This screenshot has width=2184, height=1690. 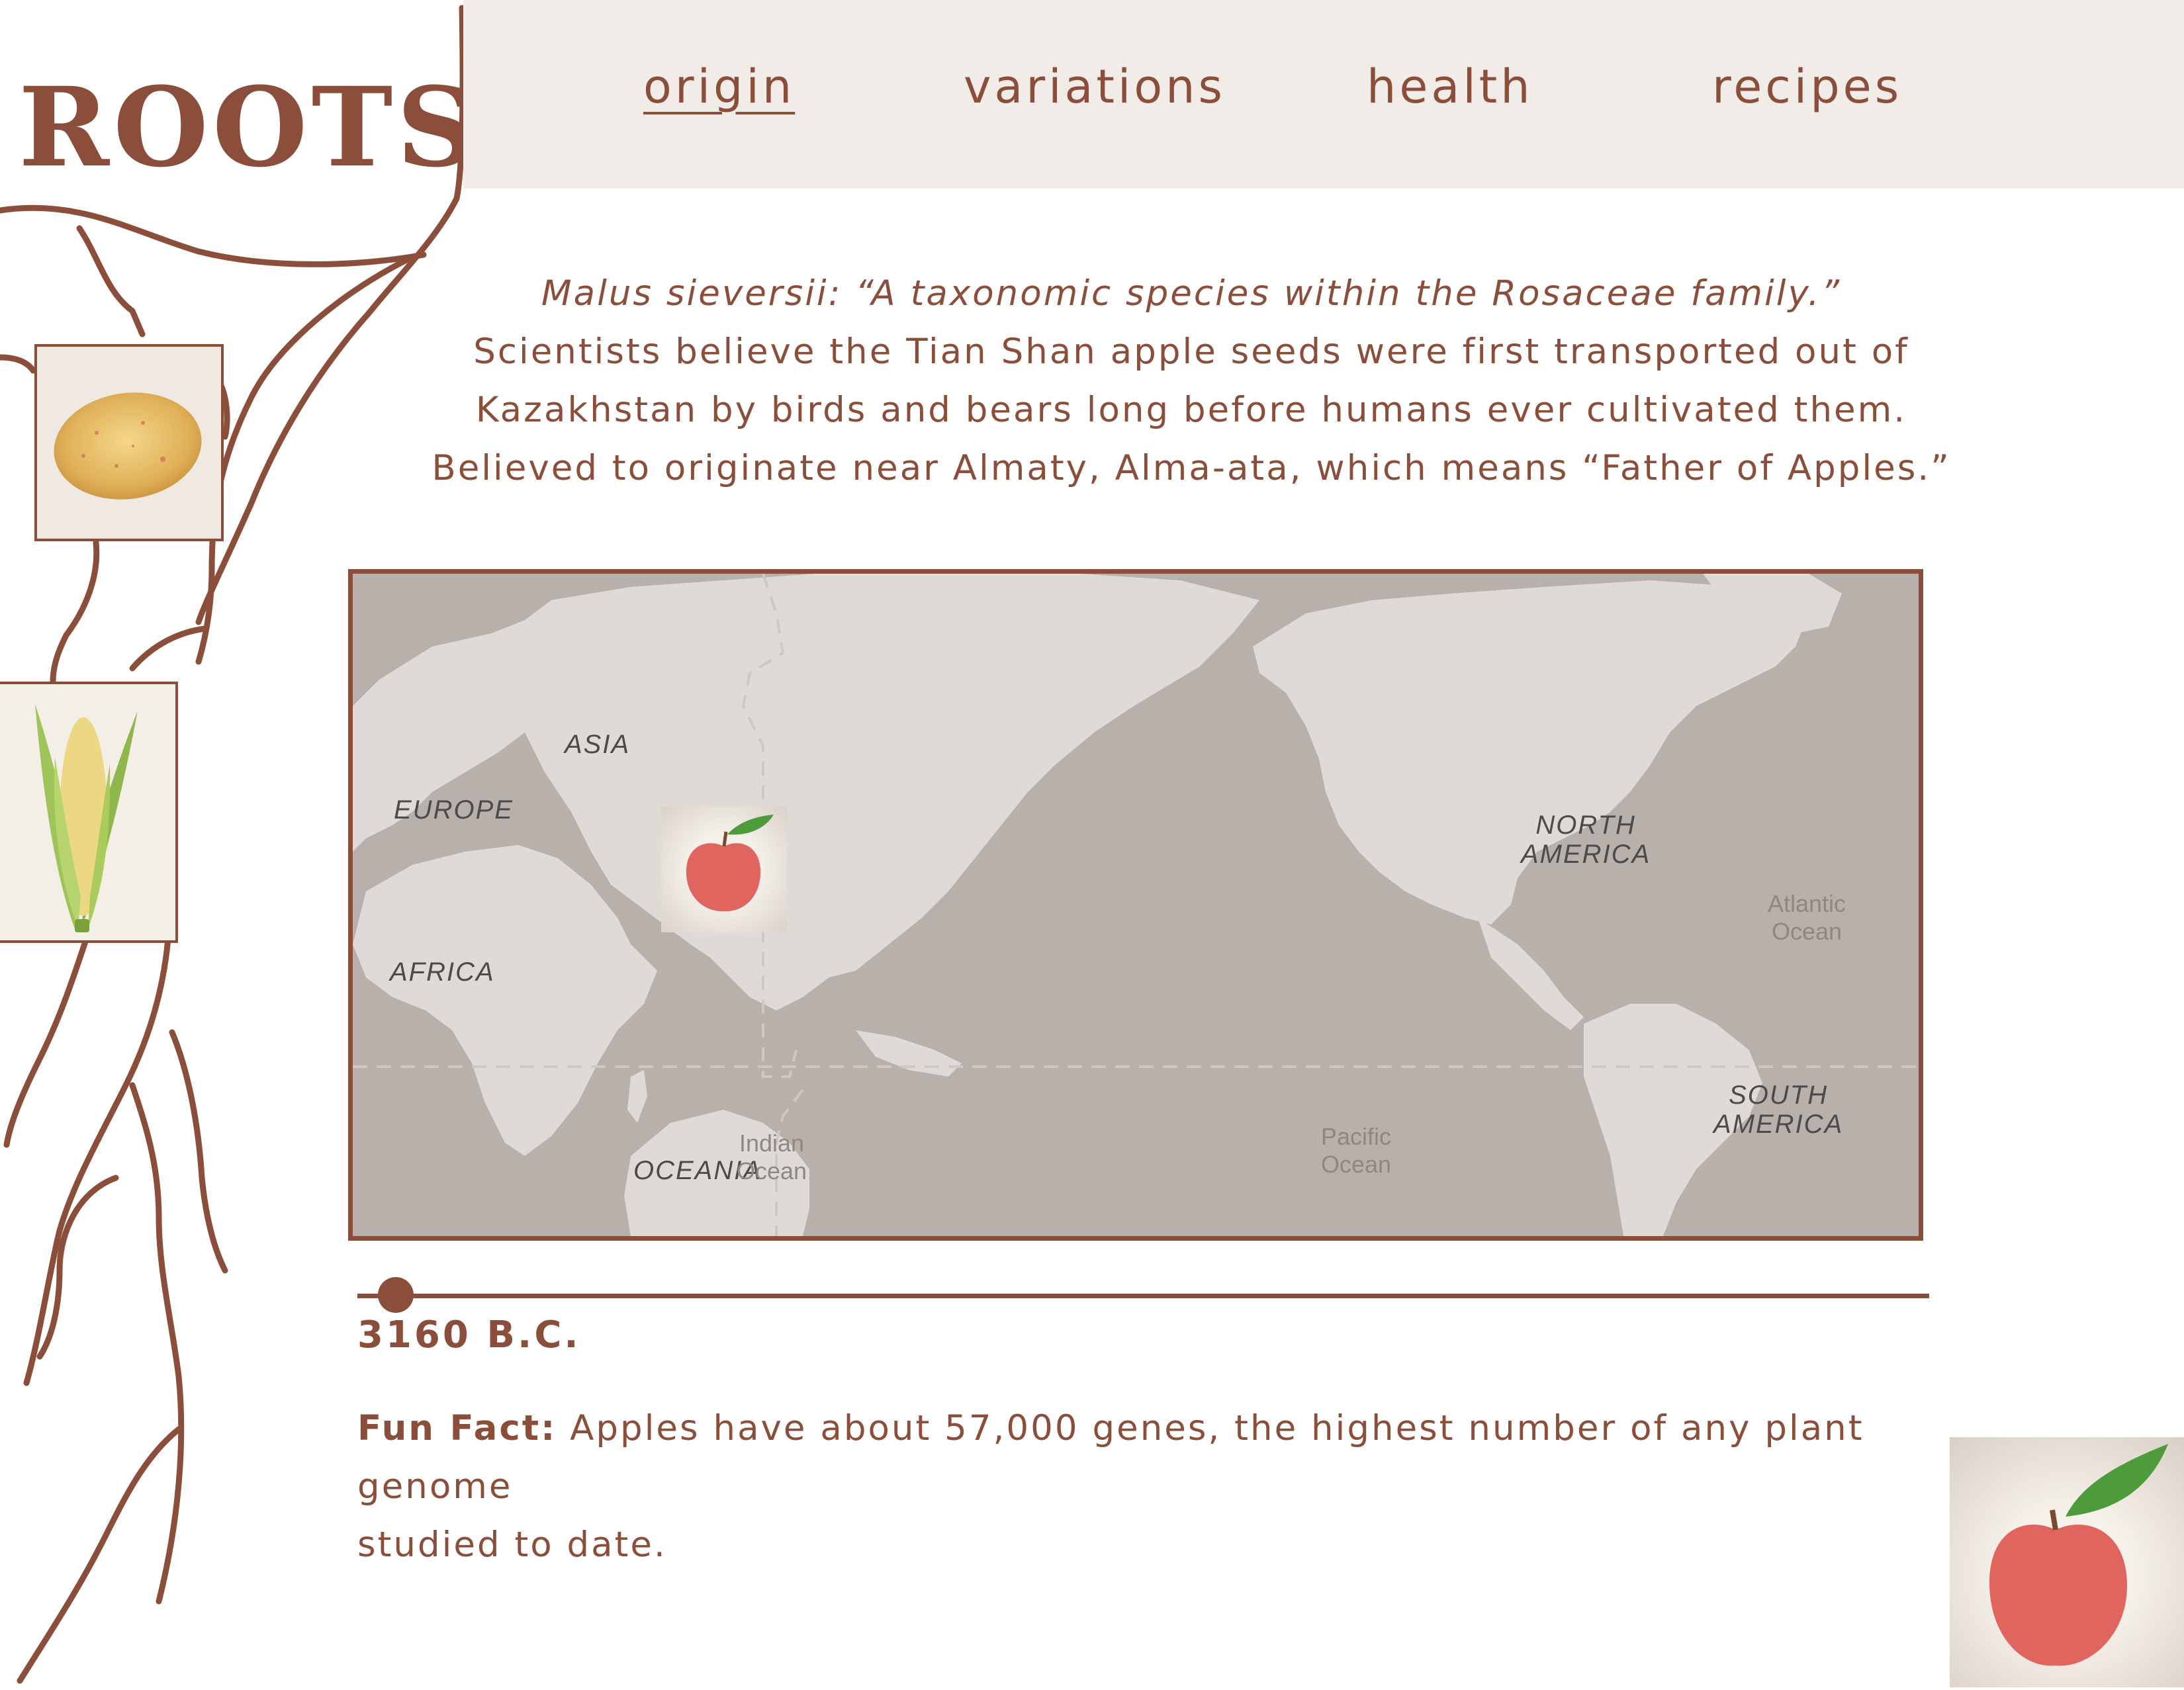 I want to click on europe-label: EUROPE, so click(x=454, y=809).